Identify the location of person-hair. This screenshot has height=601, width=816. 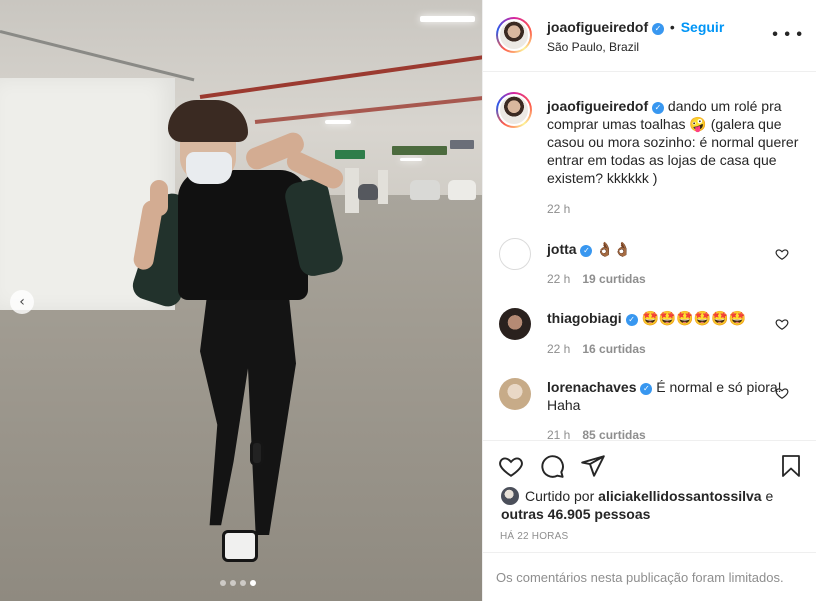
(208, 121).